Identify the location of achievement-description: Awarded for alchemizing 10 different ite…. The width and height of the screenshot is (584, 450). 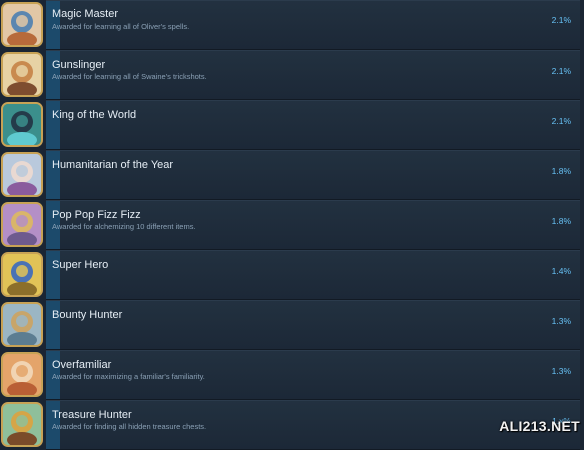
(124, 226).